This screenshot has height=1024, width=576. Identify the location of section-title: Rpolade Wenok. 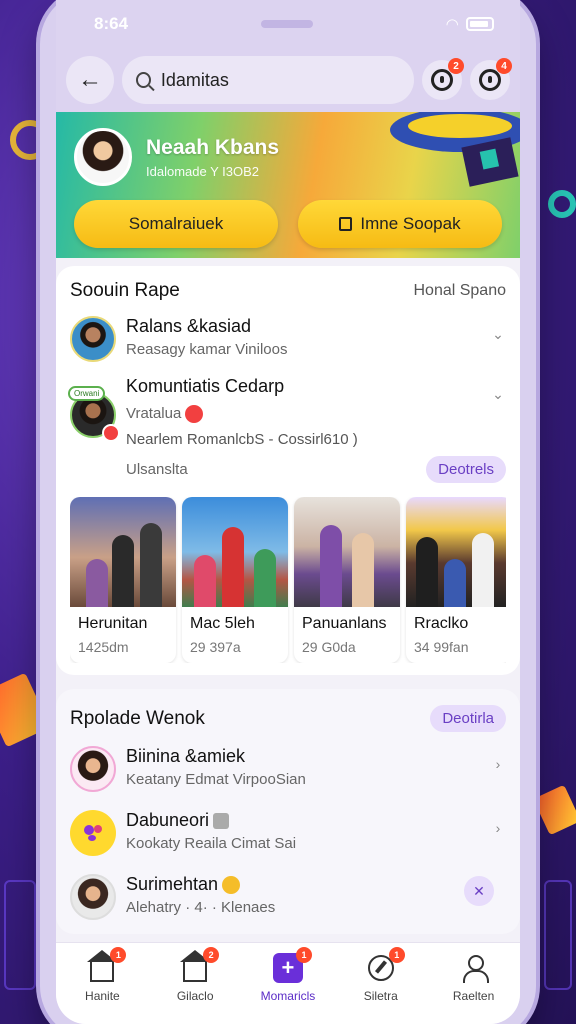
(137, 718).